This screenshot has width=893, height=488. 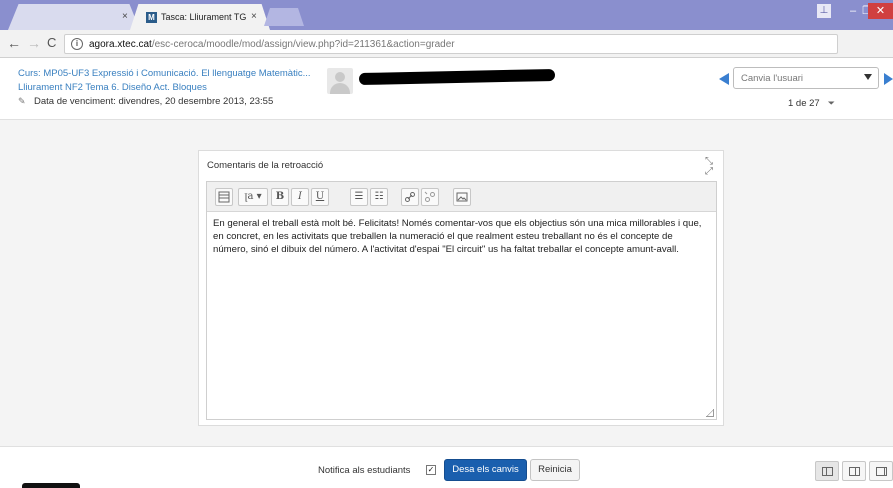 I want to click on layout-default-button, so click(x=854, y=471).